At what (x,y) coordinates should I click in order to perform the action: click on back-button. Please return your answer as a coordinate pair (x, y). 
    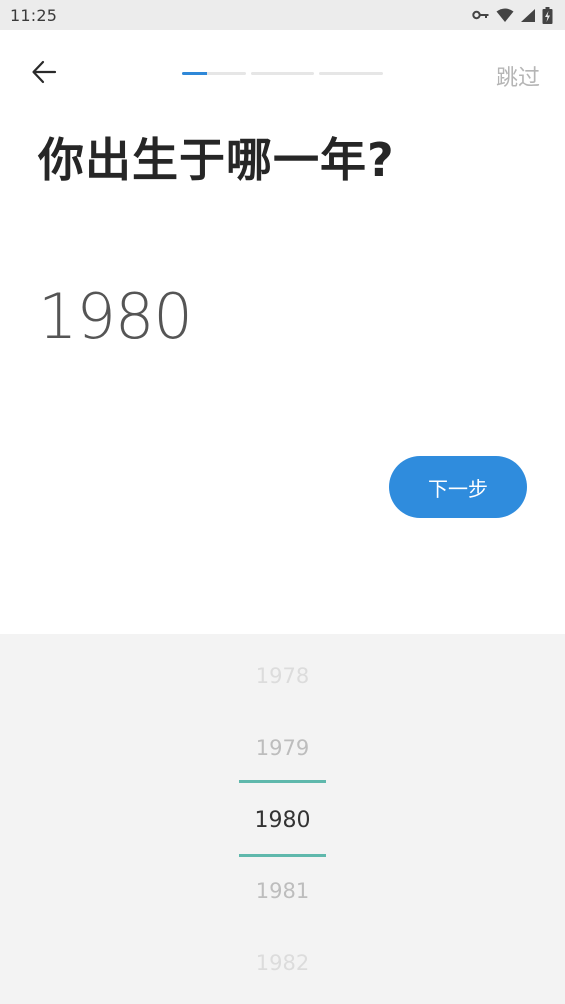
    Looking at the image, I should click on (44, 74).